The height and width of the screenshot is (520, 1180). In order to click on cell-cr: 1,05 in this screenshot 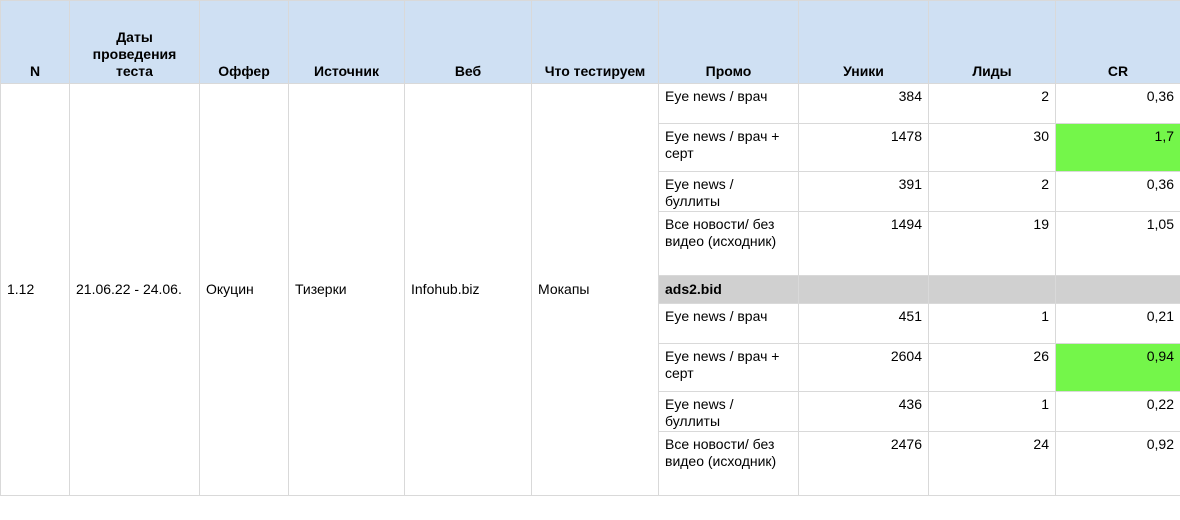, I will do `click(1117, 243)`.